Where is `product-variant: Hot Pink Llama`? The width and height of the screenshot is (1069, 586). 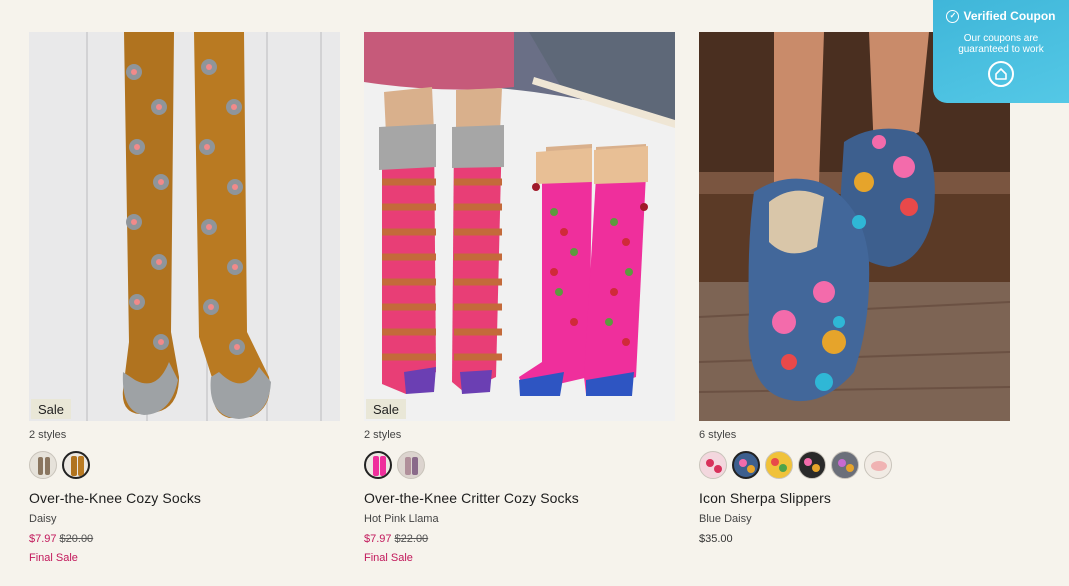 product-variant: Hot Pink Llama is located at coordinates (401, 519).